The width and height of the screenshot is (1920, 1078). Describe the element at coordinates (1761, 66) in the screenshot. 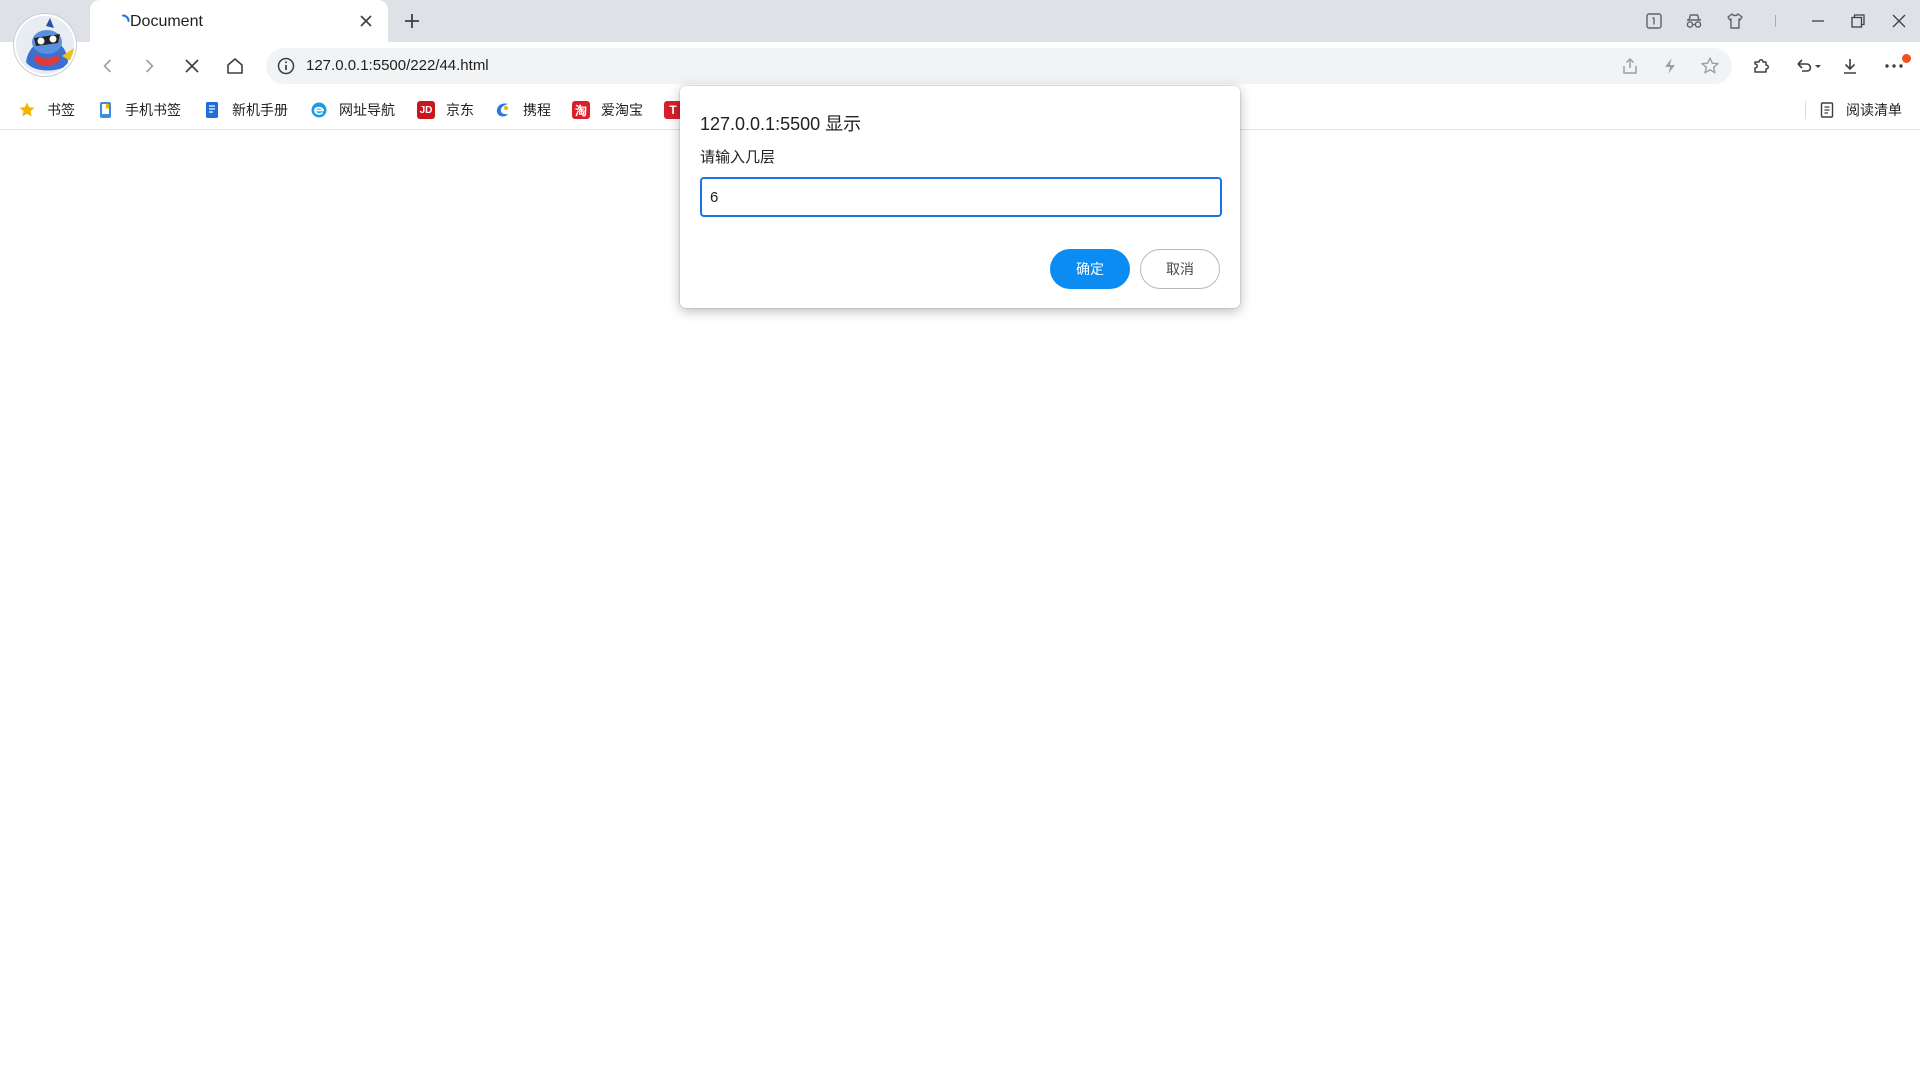

I see `extensions-puzzle-icon` at that location.